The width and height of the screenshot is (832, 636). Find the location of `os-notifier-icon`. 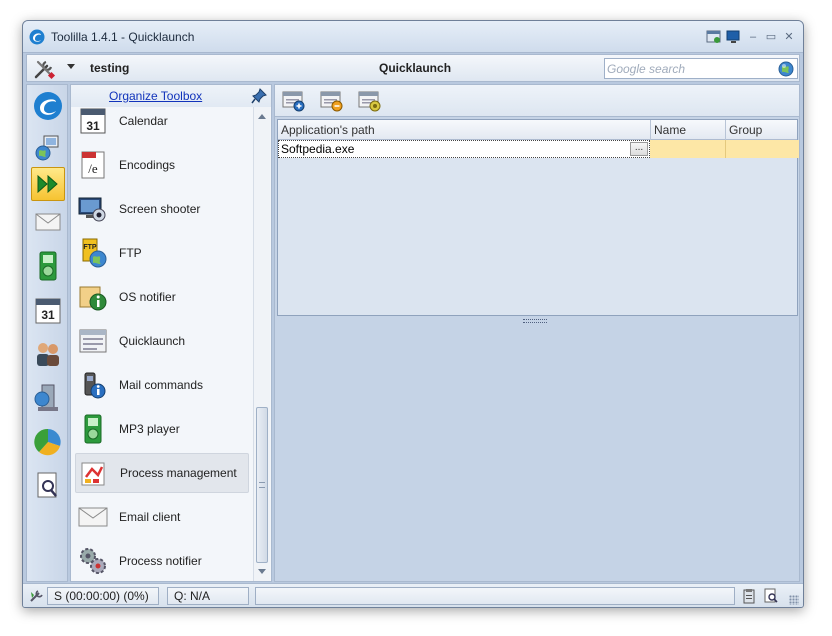

os-notifier-icon is located at coordinates (93, 298).